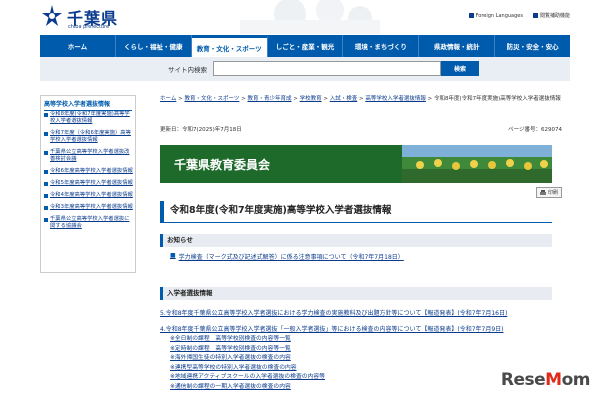  I want to click on chiba-emblem-icon, so click(52, 15).